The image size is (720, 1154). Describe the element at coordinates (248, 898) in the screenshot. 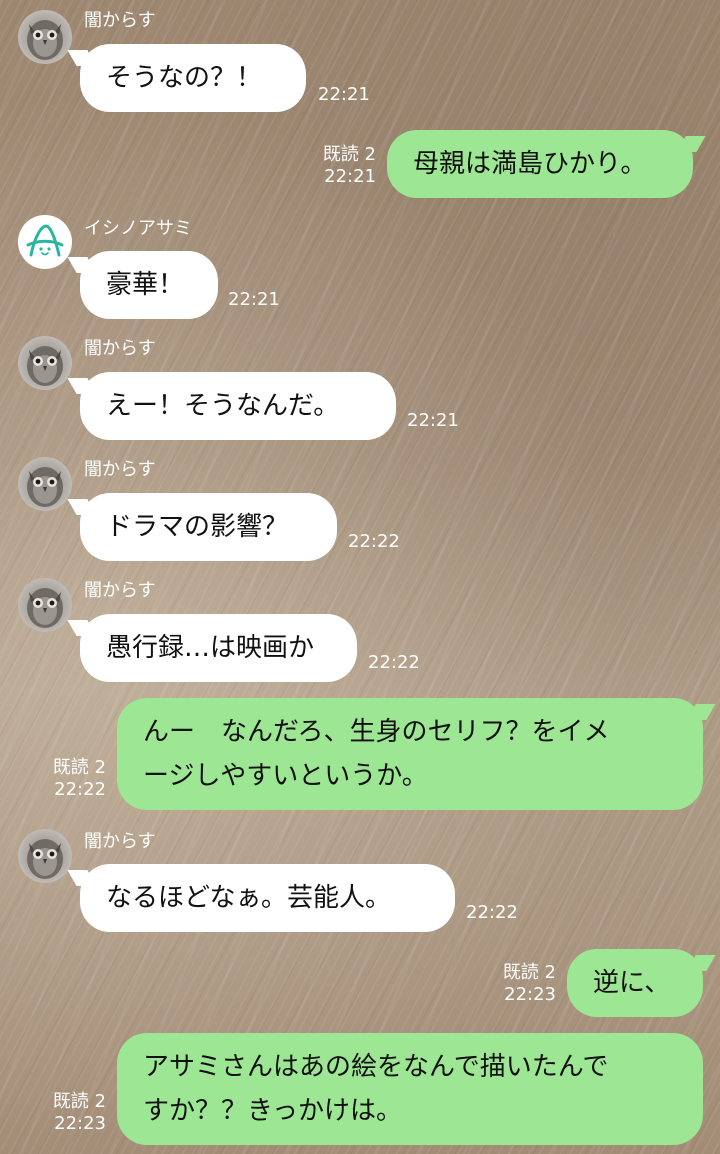

I see `message-text: なるほどなぁ。芸能人。` at that location.